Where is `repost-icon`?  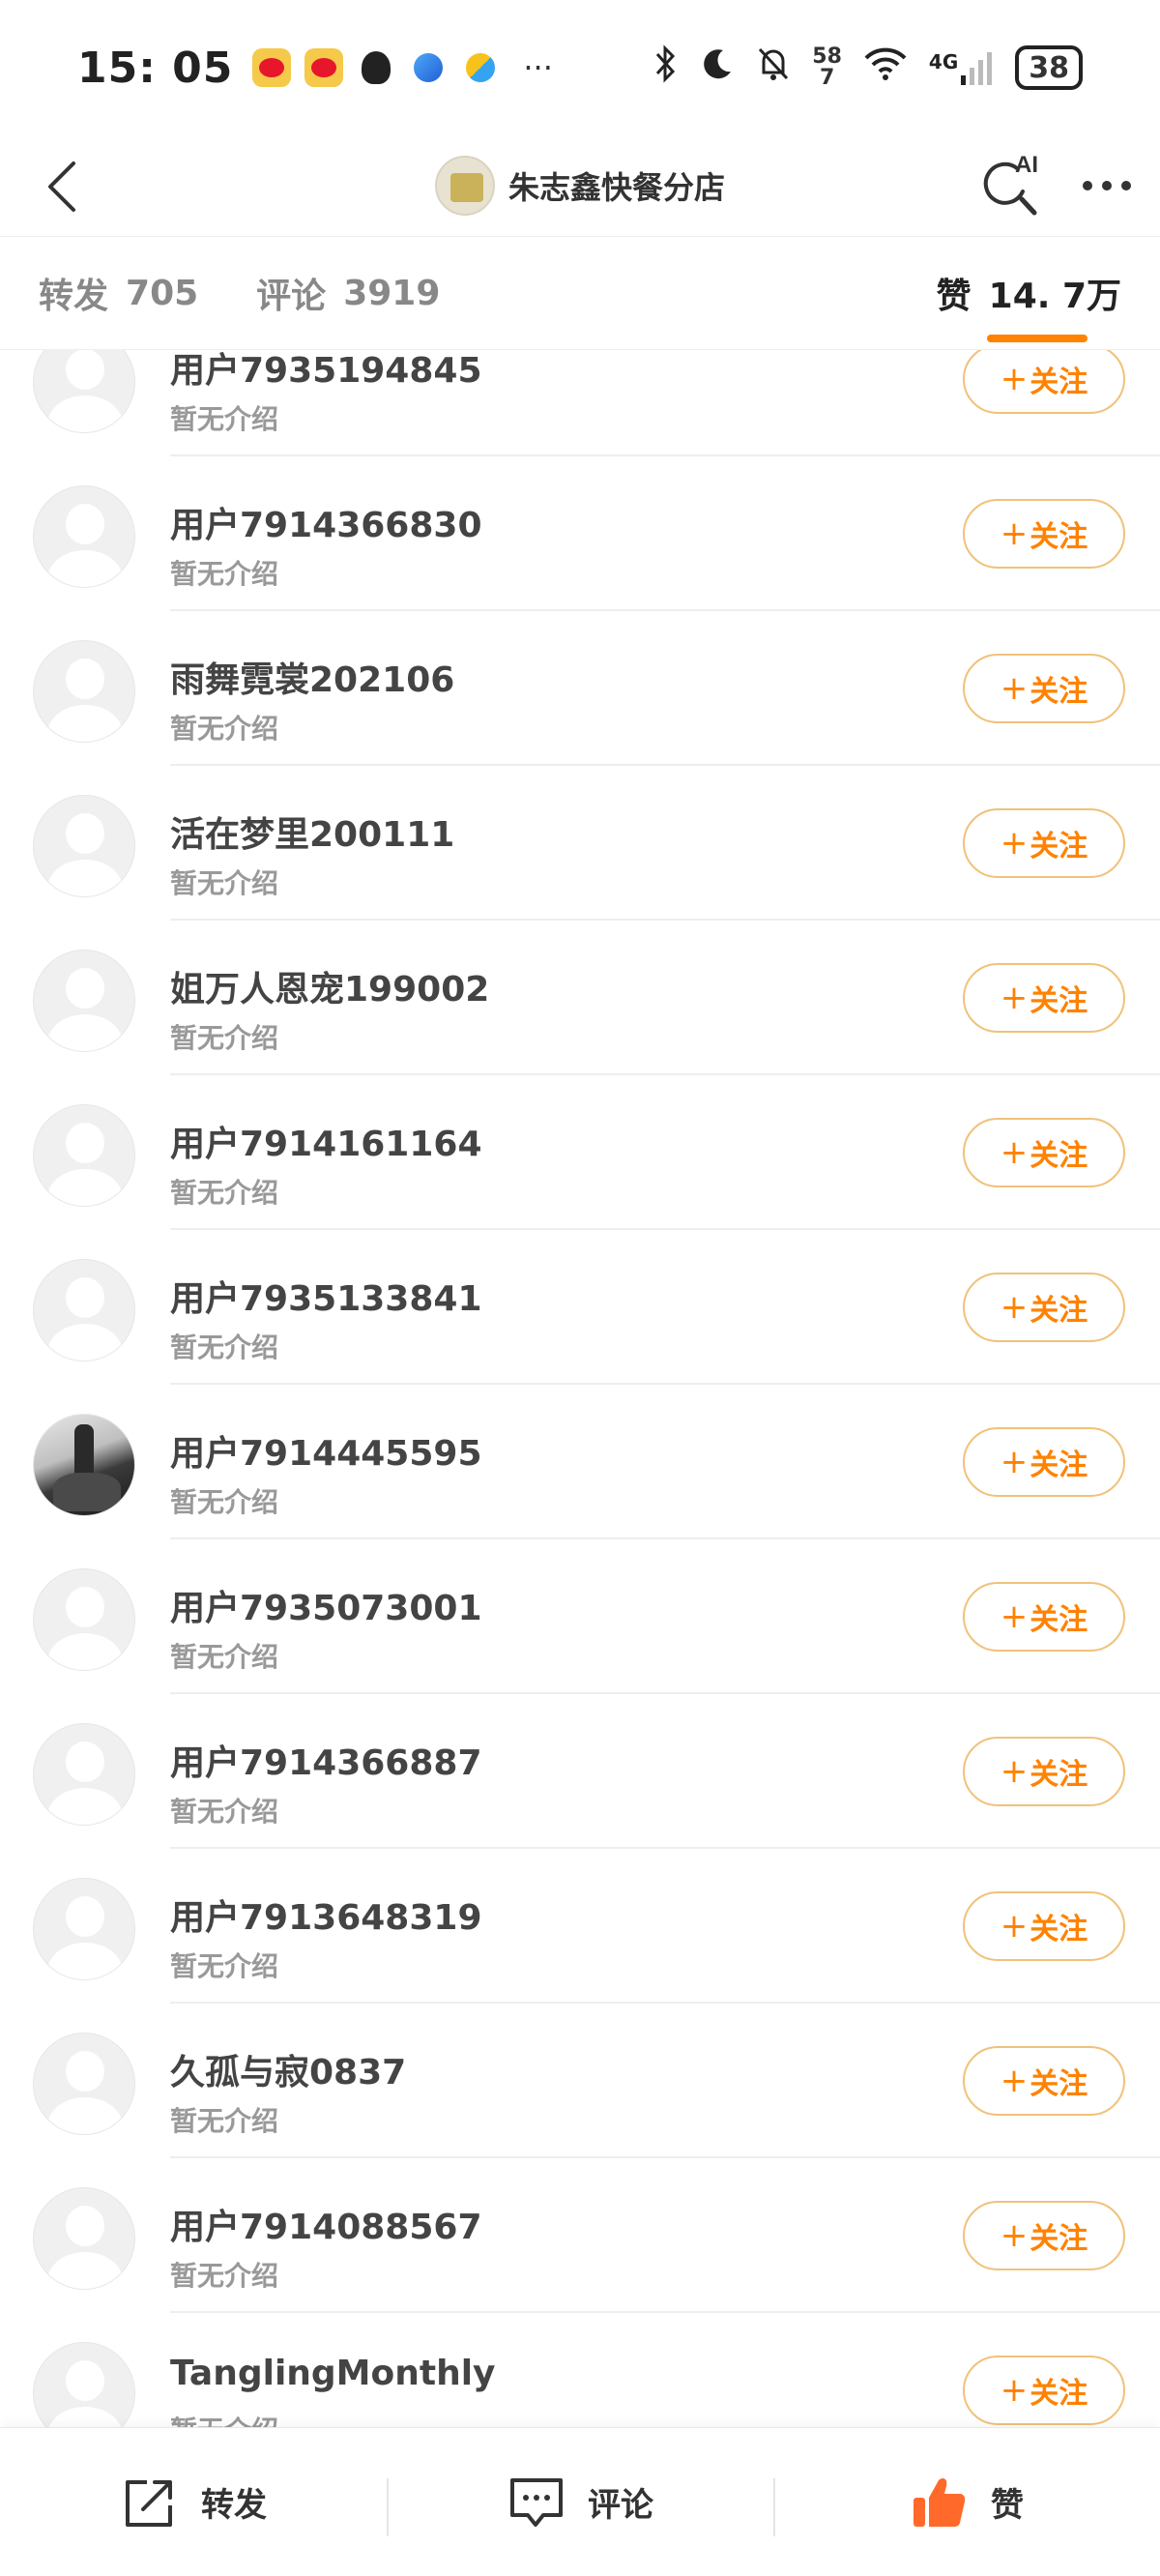
repost-icon is located at coordinates (149, 2503).